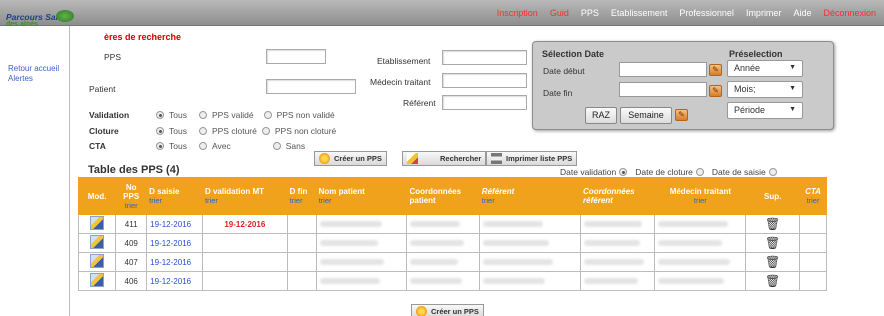  Describe the element at coordinates (51, 21) in the screenshot. I see `logo: Parcours Santé des aînés` at that location.